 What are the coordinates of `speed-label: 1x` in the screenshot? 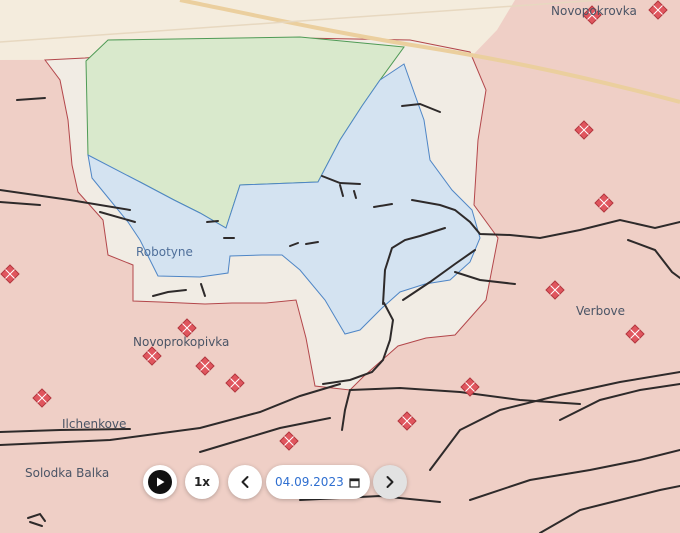 It's located at (202, 482).